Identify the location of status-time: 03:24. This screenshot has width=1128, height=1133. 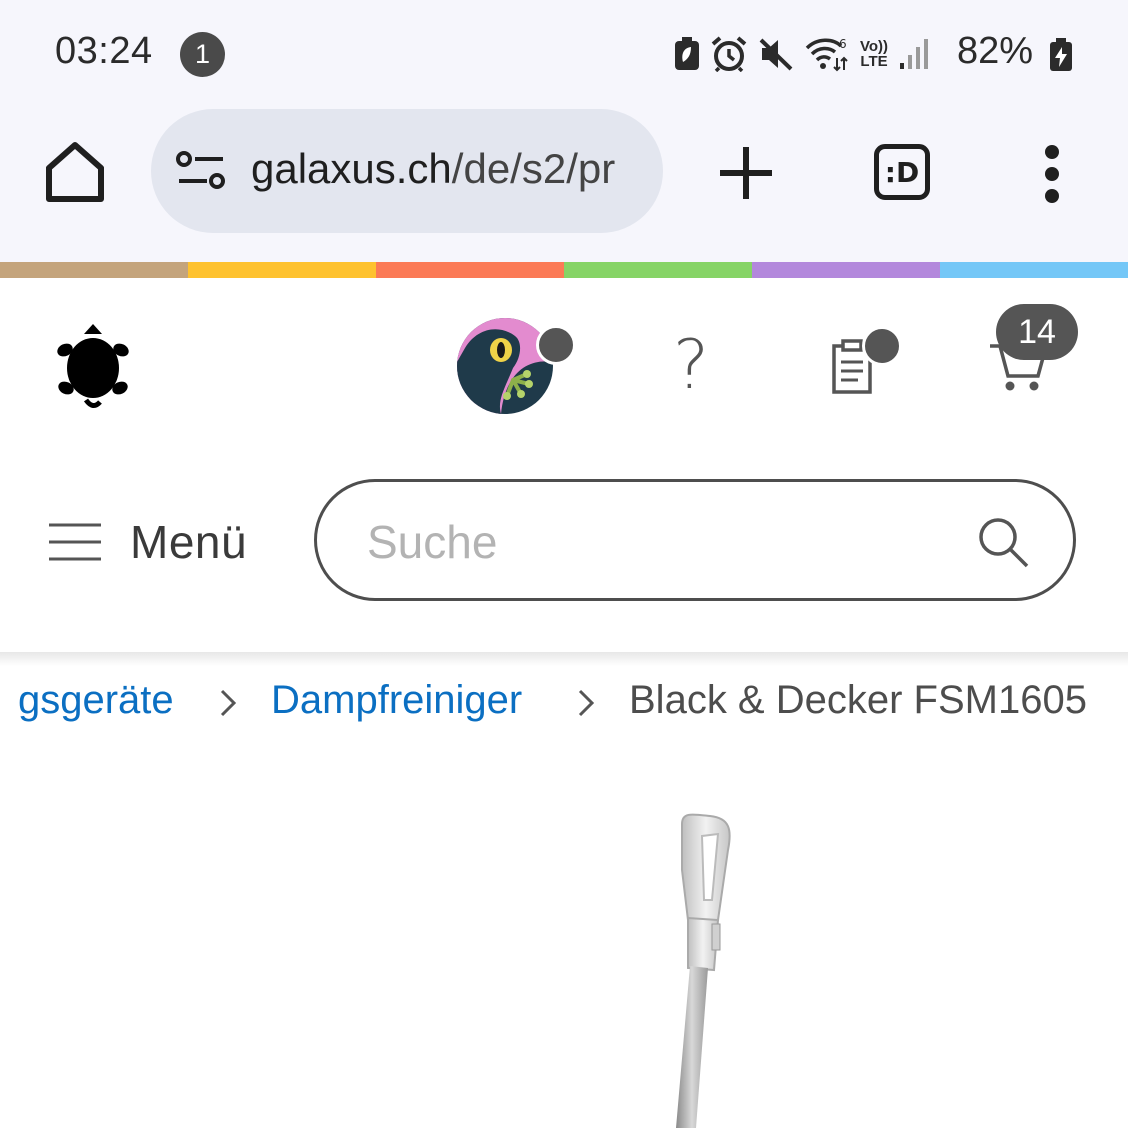
(104, 51).